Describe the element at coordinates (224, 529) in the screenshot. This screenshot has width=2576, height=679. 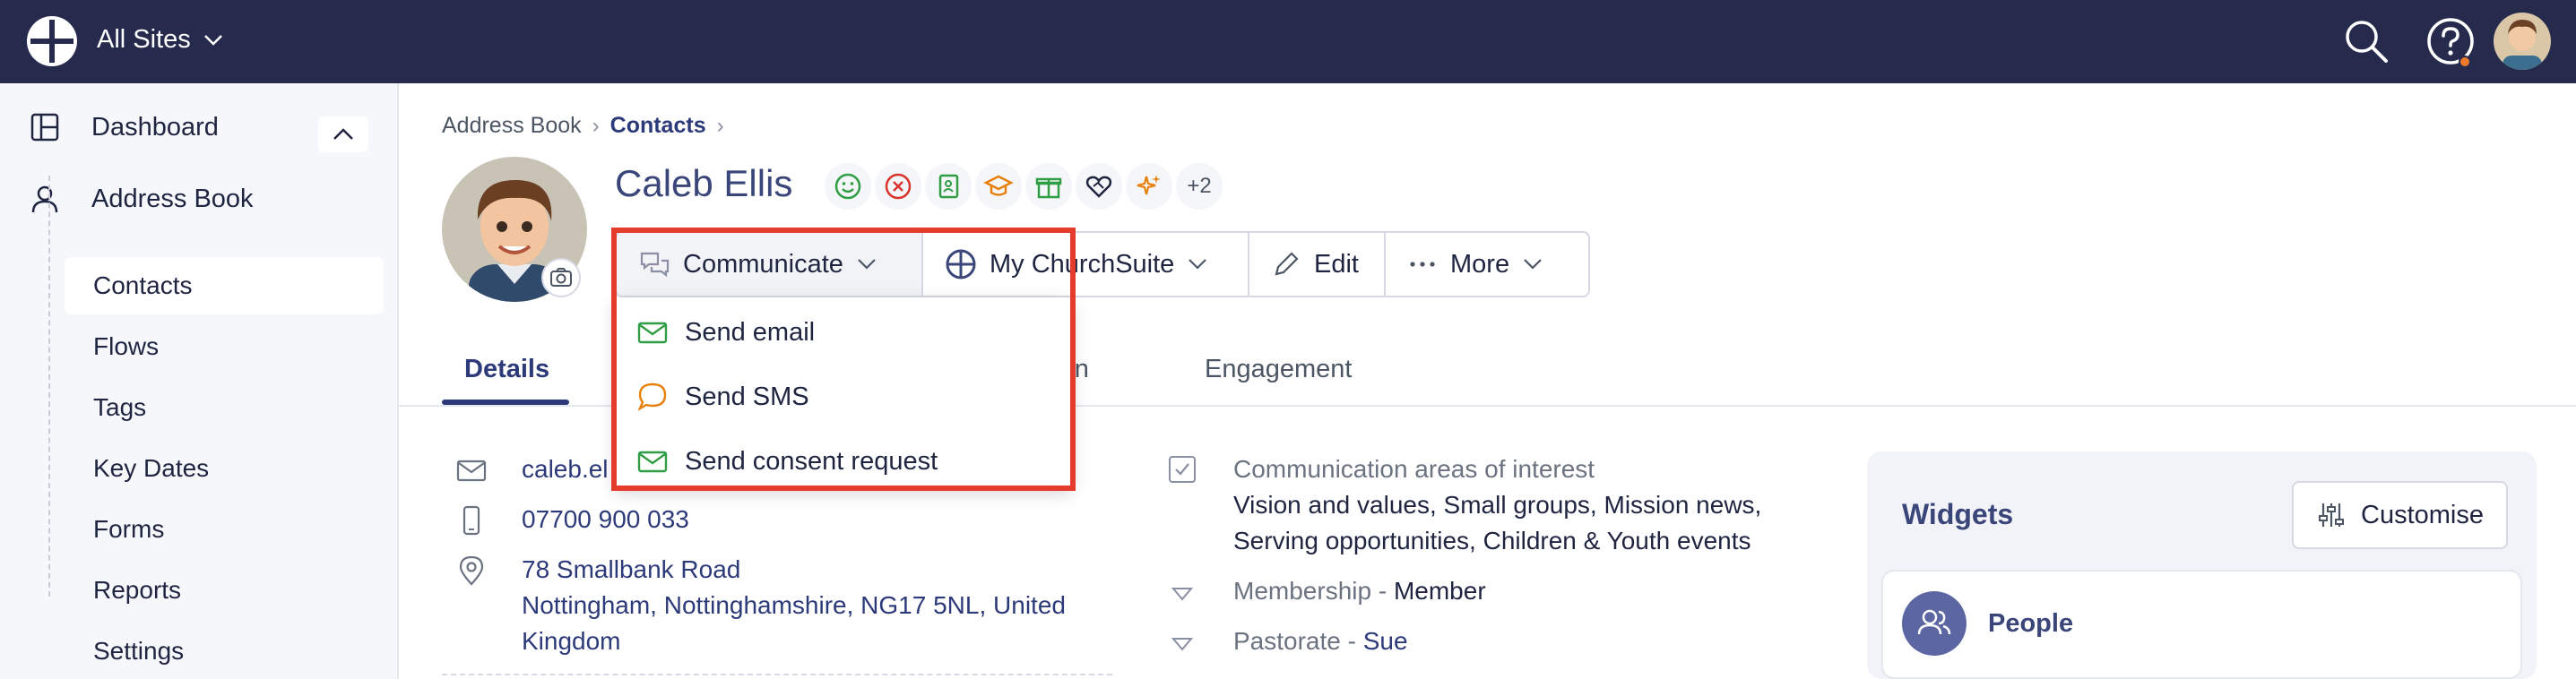
I see `sidebar-item-forms: Forms` at that location.